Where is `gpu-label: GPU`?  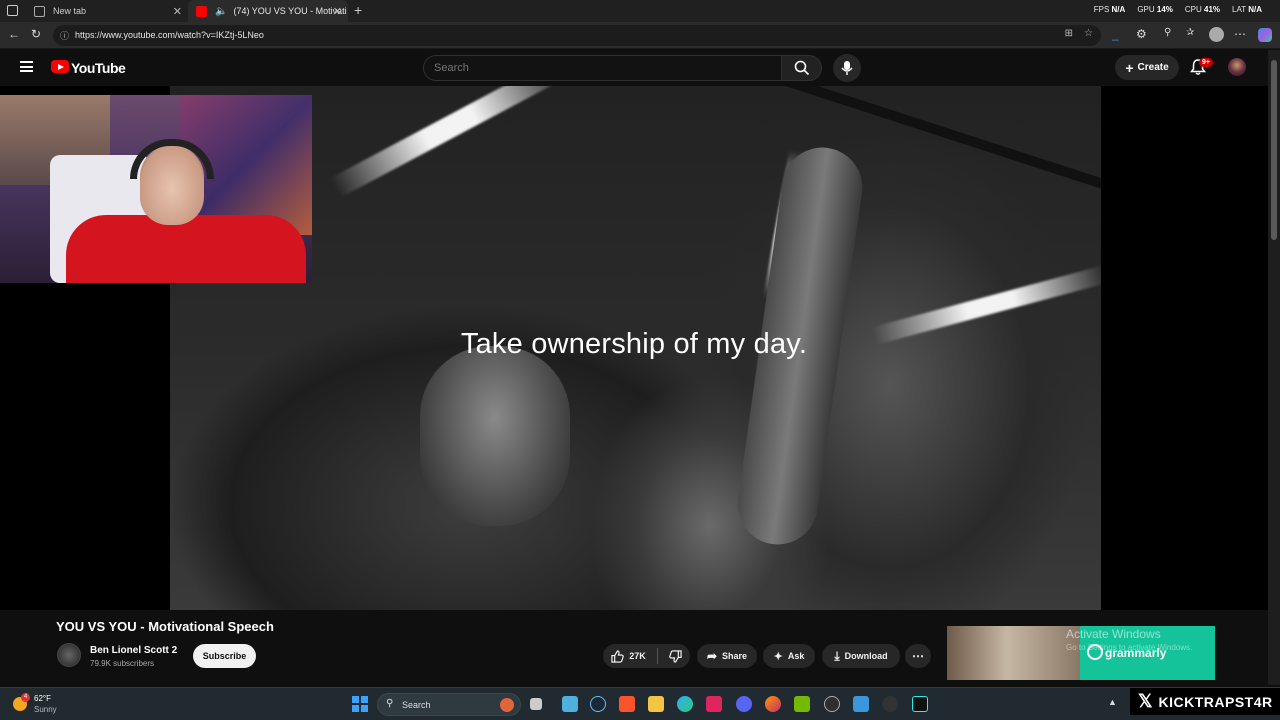
gpu-label: GPU is located at coordinates (1146, 9).